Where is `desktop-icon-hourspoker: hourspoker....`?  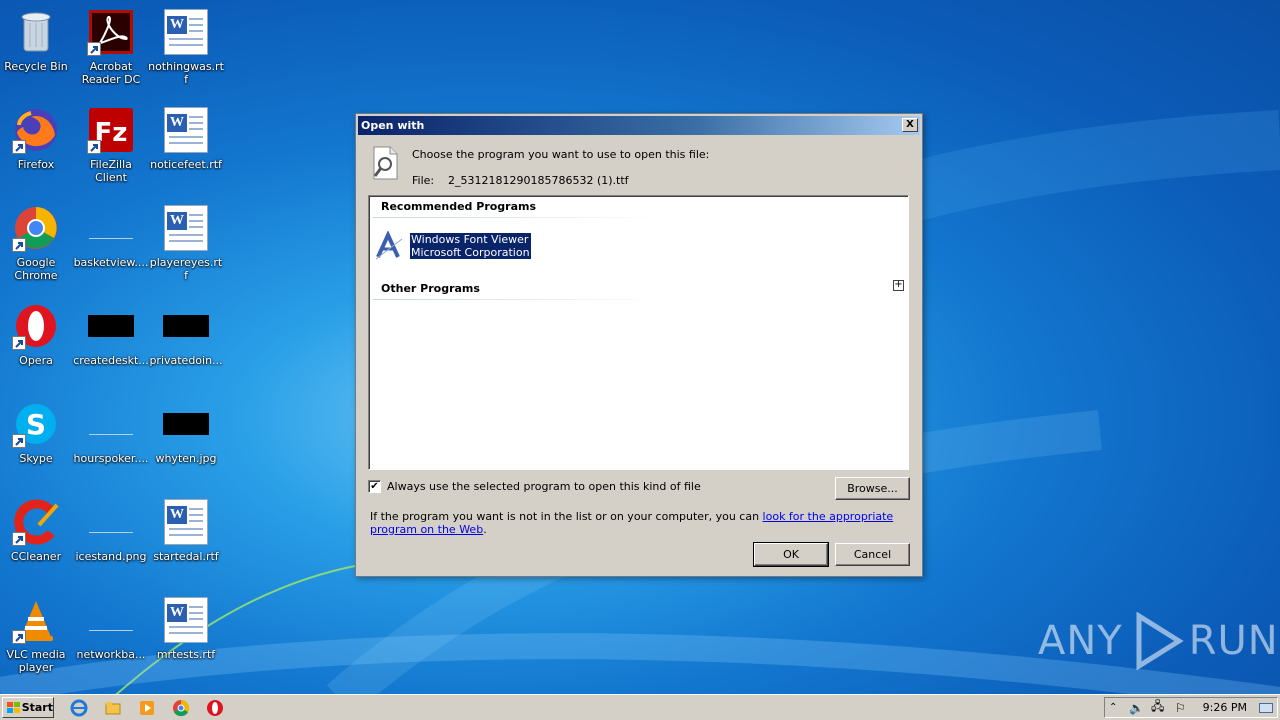 desktop-icon-hourspoker: hourspoker.... is located at coordinates (111, 441).